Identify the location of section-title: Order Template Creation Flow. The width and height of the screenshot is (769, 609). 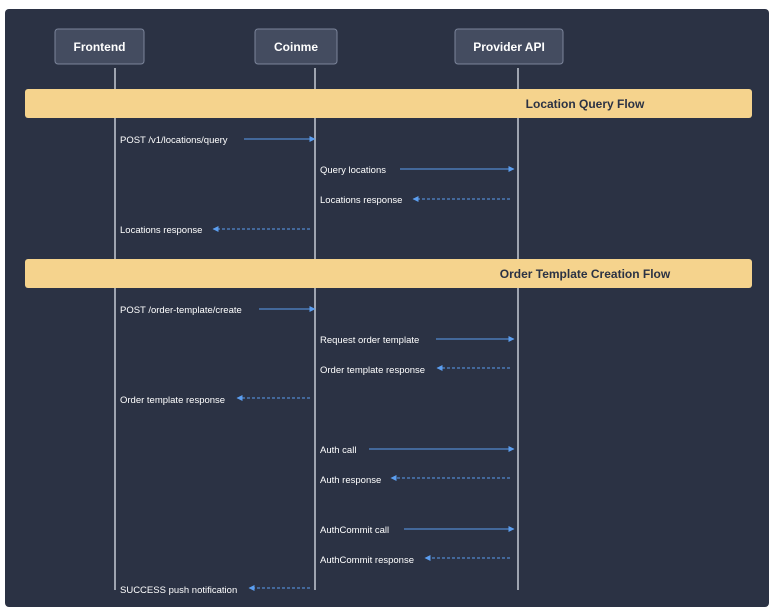
(585, 274).